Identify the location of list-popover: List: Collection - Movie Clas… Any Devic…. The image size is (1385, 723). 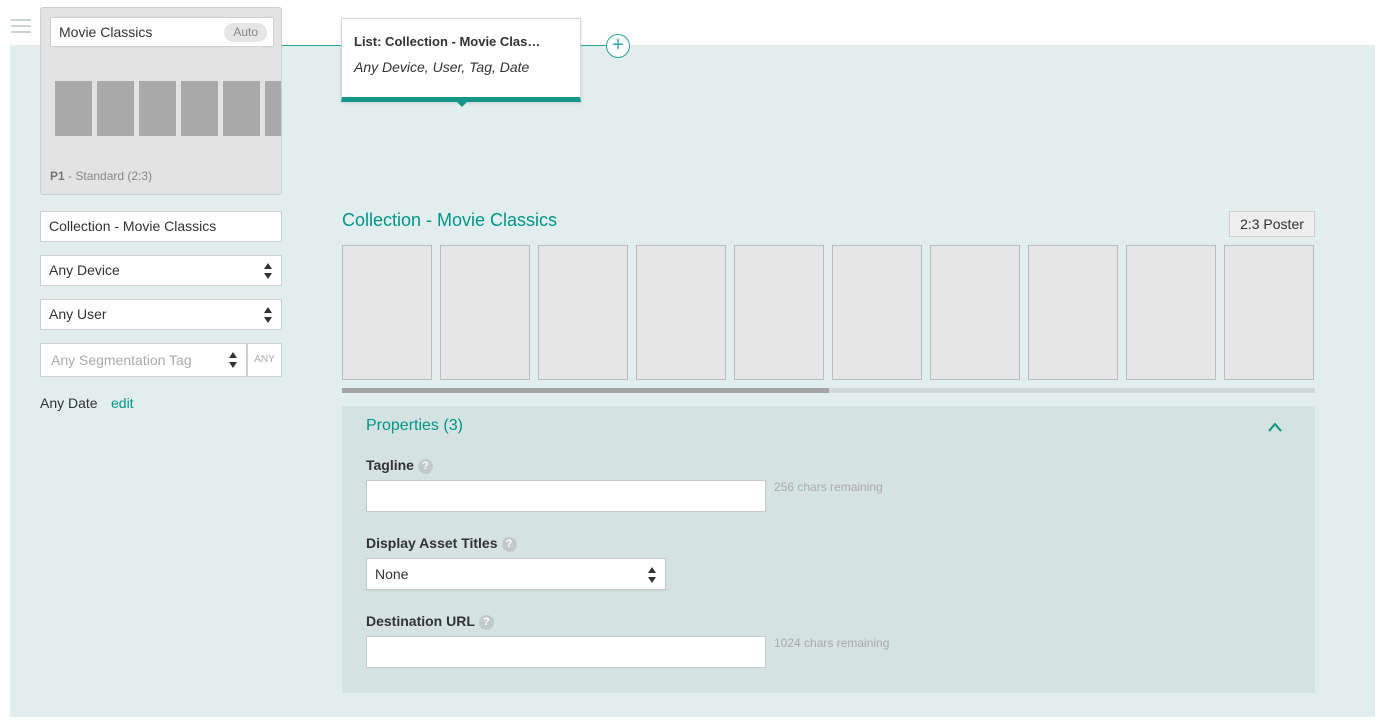
(461, 62).